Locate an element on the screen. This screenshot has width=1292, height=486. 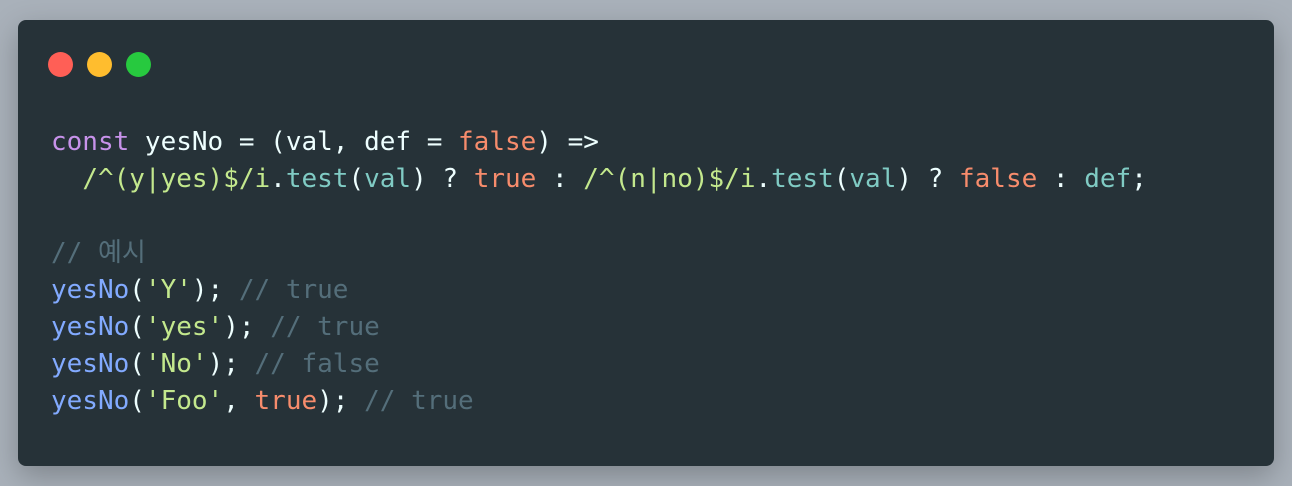
code-token: 'Foo' is located at coordinates (184, 401).